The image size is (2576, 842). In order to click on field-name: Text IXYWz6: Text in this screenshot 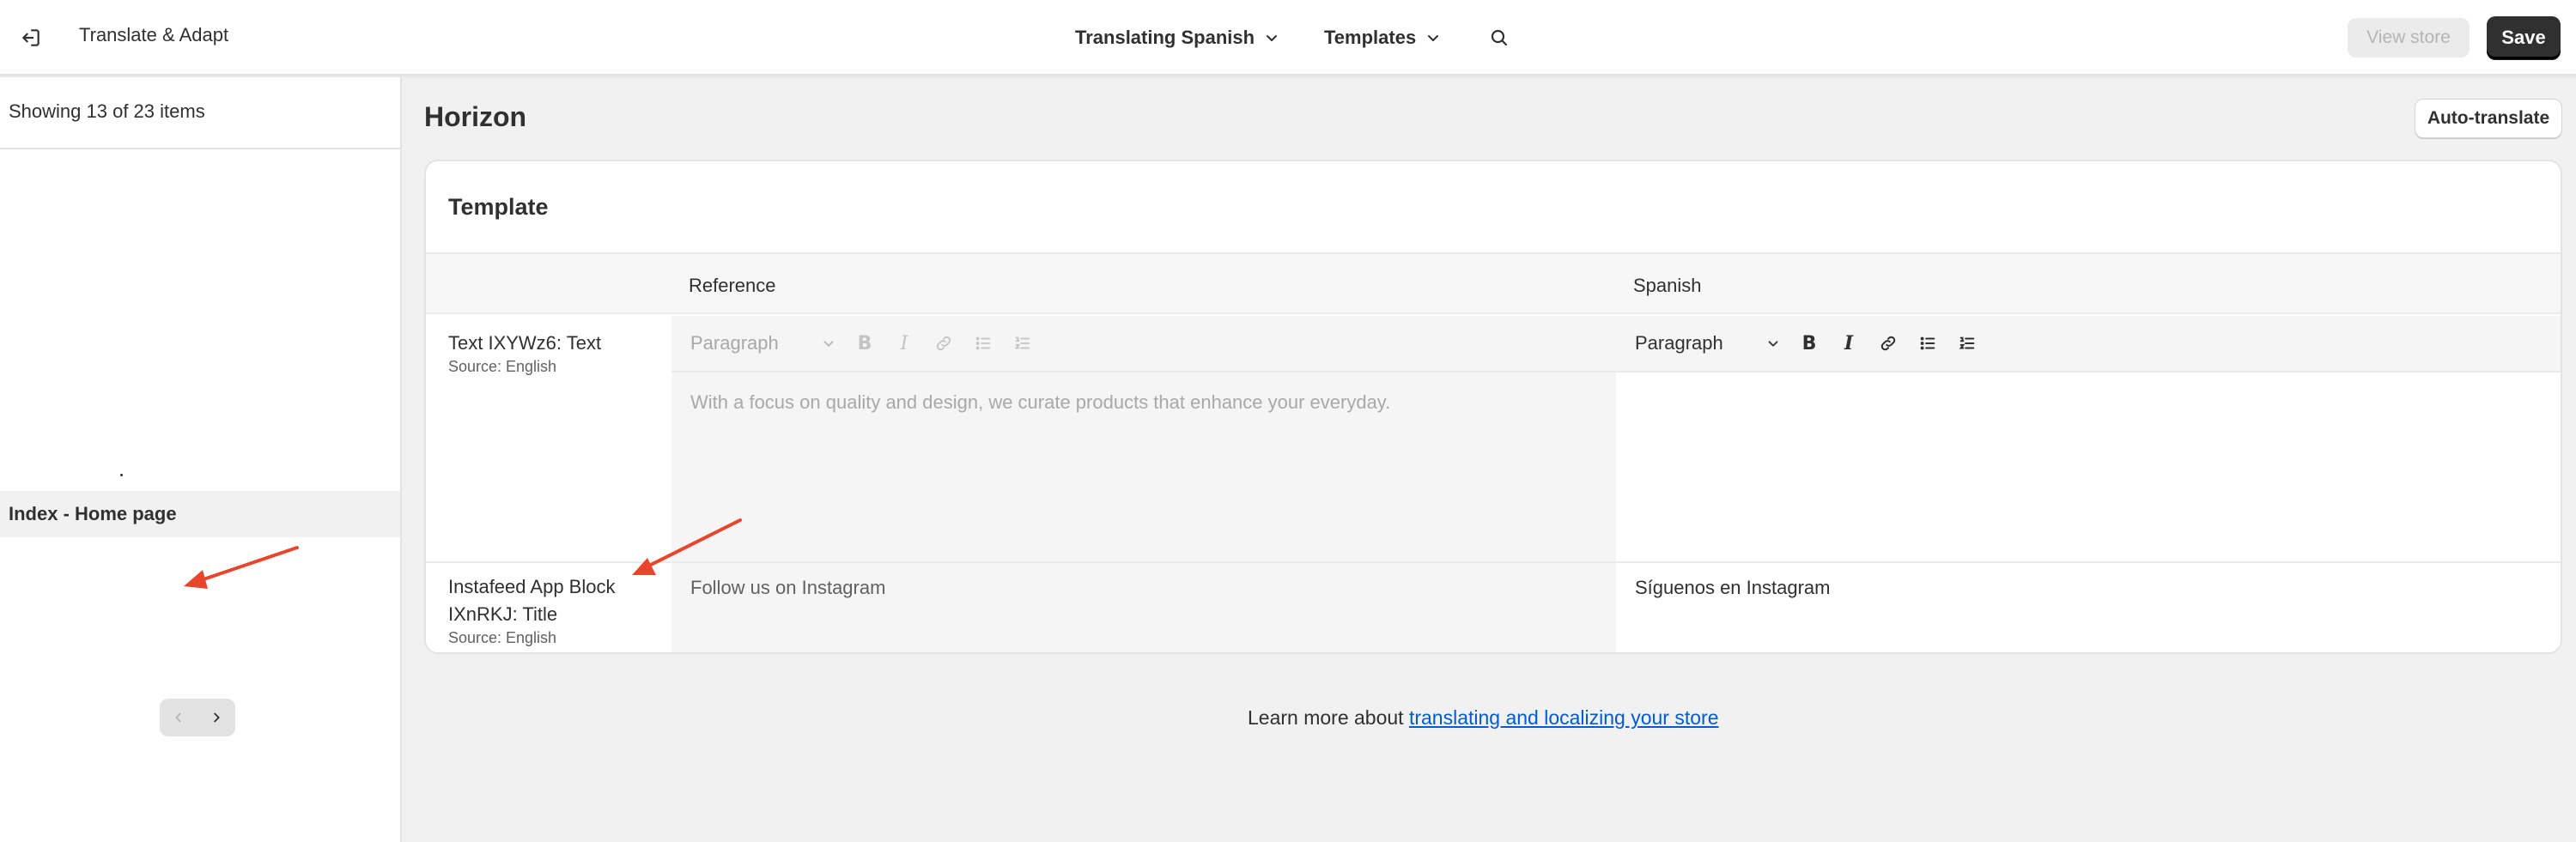, I will do `click(525, 343)`.